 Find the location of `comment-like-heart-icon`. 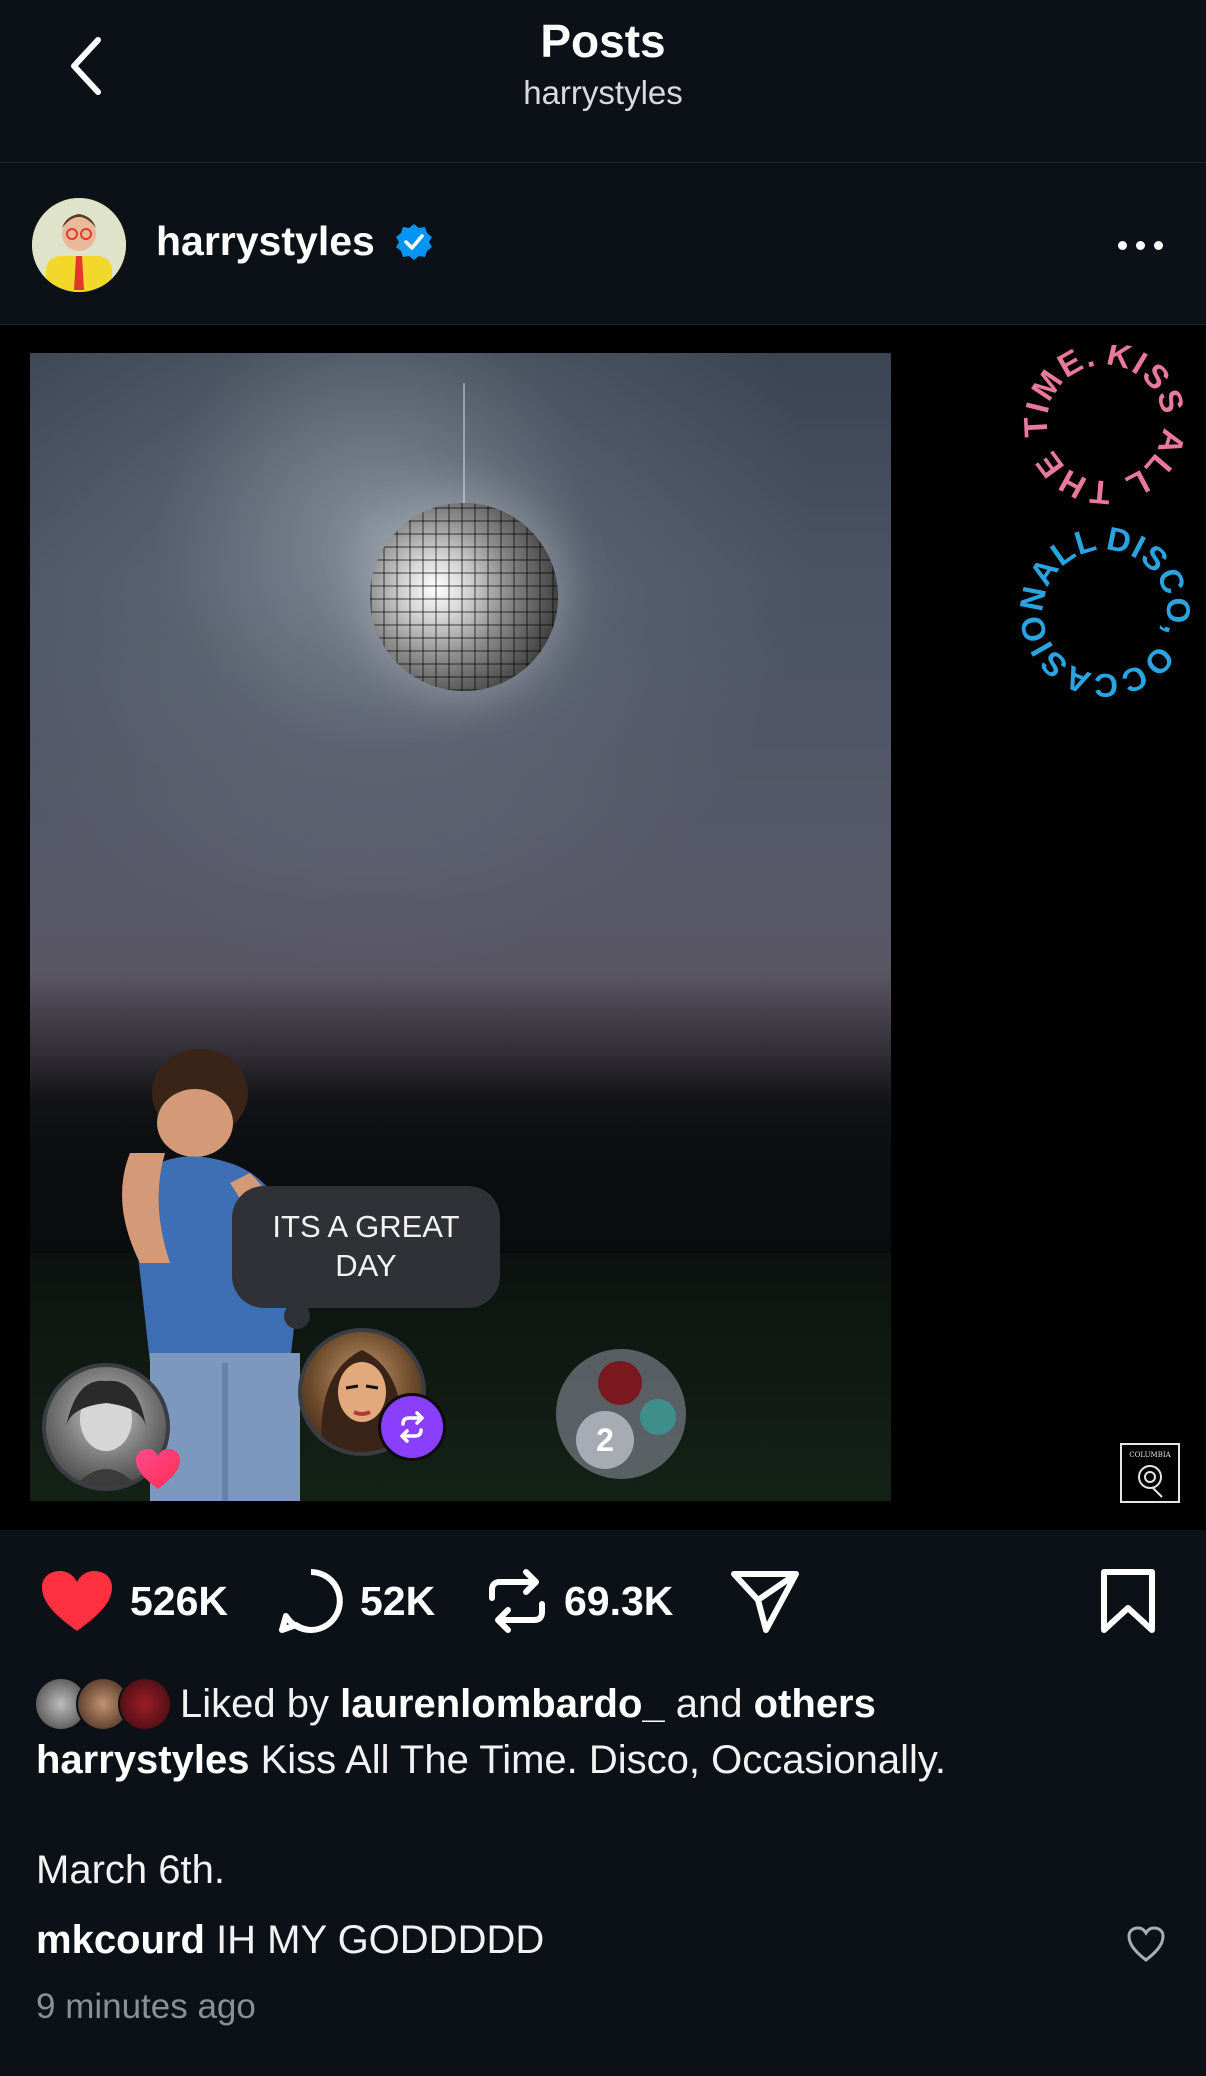

comment-like-heart-icon is located at coordinates (1146, 1944).